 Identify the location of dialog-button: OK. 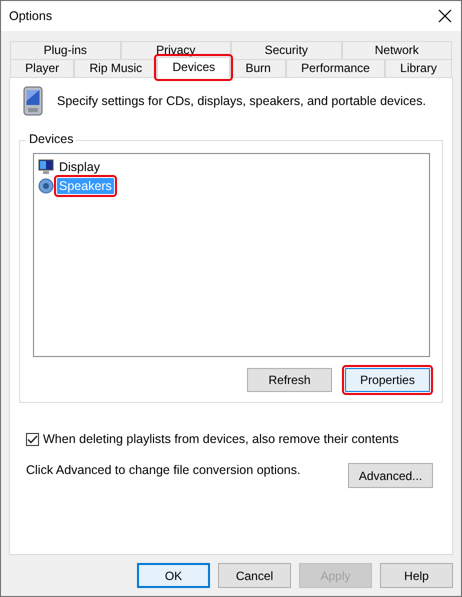
(173, 575).